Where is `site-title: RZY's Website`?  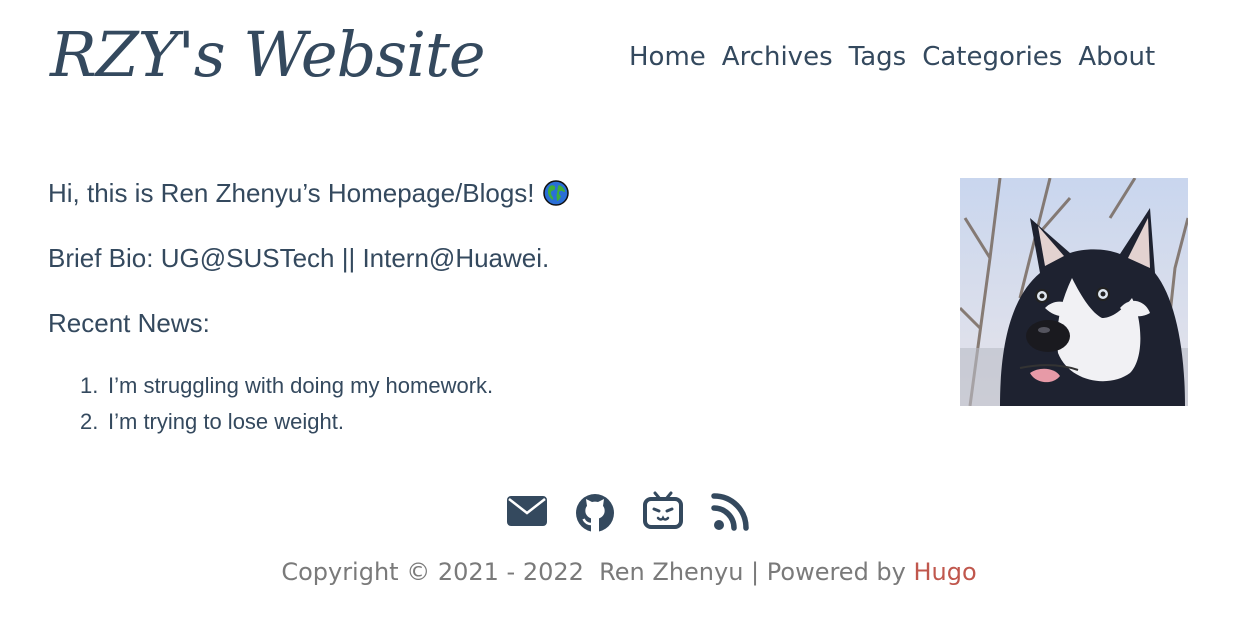
site-title: RZY's Website is located at coordinates (268, 55).